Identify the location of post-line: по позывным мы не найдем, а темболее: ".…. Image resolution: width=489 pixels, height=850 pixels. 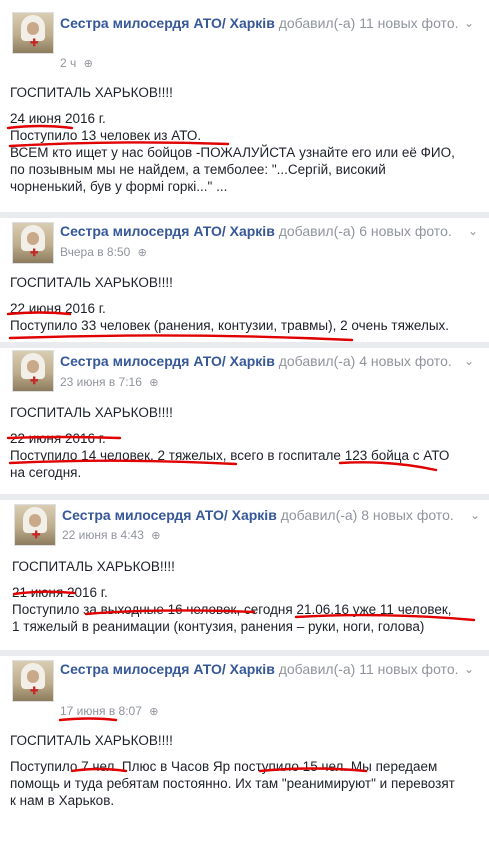
(198, 169).